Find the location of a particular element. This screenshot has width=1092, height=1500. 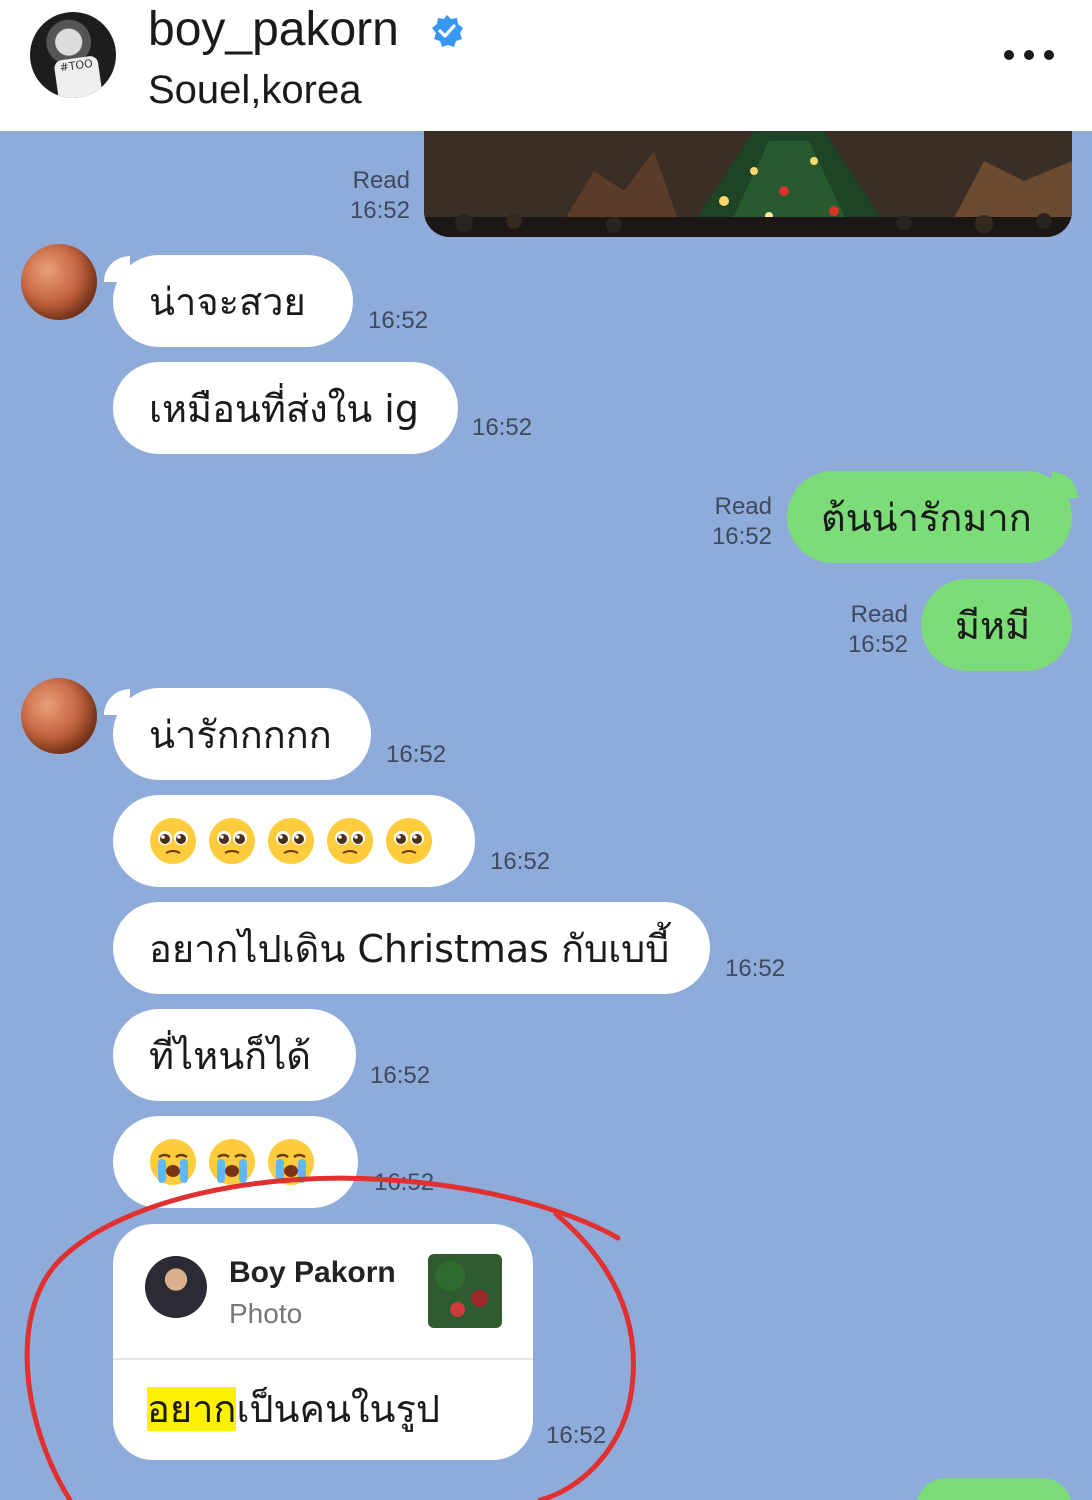

message-text: อยากไปเดิน Christmas กับเบบี้ is located at coordinates (409, 948).